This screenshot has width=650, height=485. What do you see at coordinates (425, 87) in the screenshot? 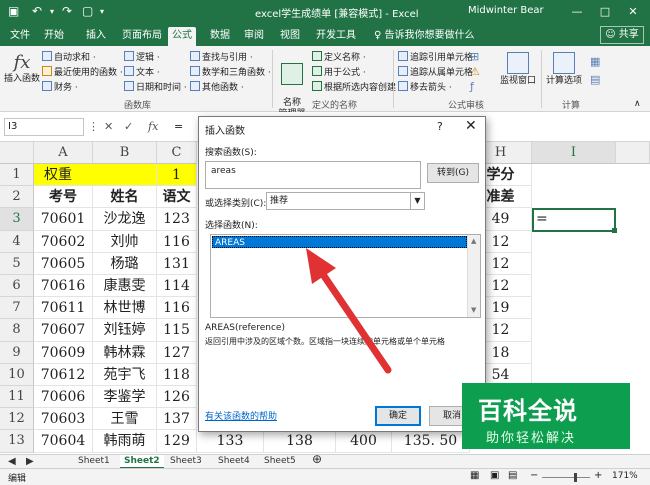
I see `remove-arrows-button: 移去箭头 ·` at bounding box center [425, 87].